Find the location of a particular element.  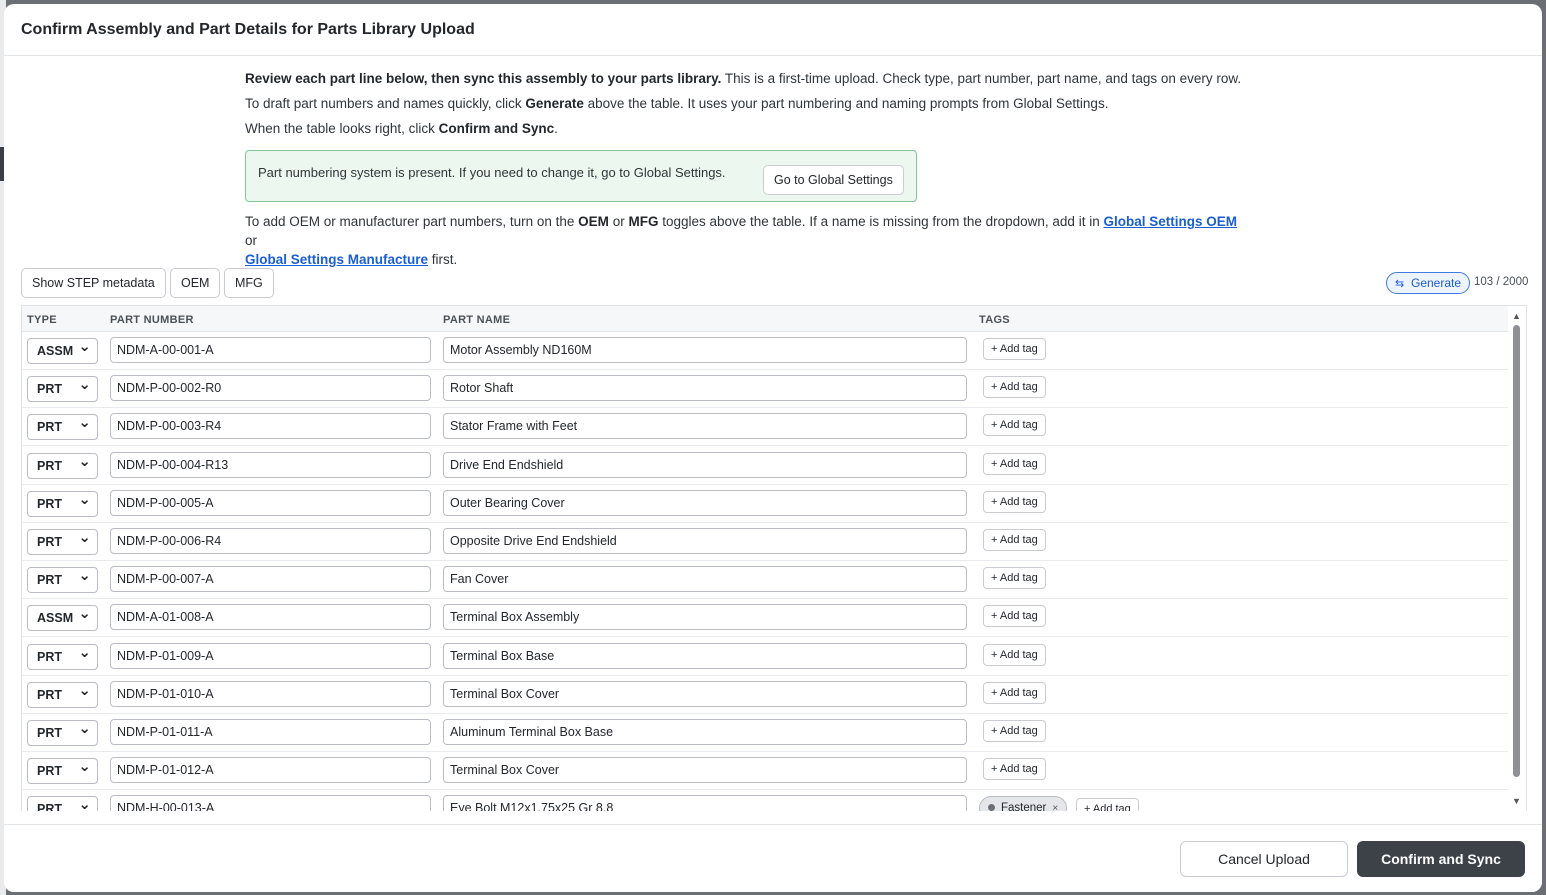

intro-line-3-pre: When the table looks right, click is located at coordinates (342, 128).